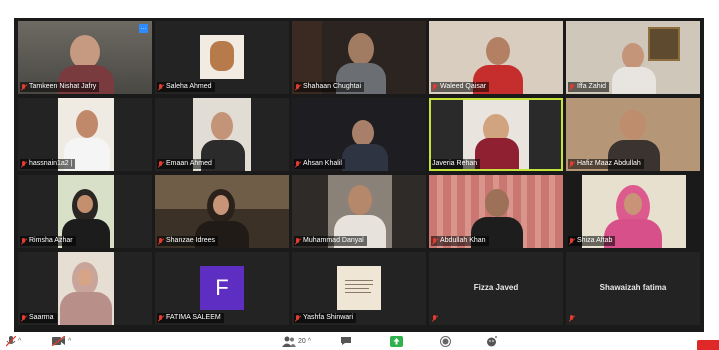  I want to click on video-tile: Saleha Ahmed, so click(222, 57).